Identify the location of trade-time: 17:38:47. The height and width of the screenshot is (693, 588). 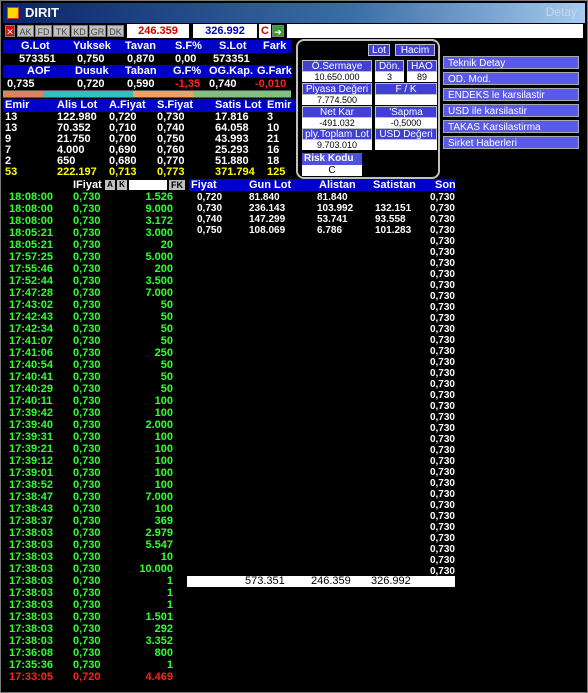
(31, 497).